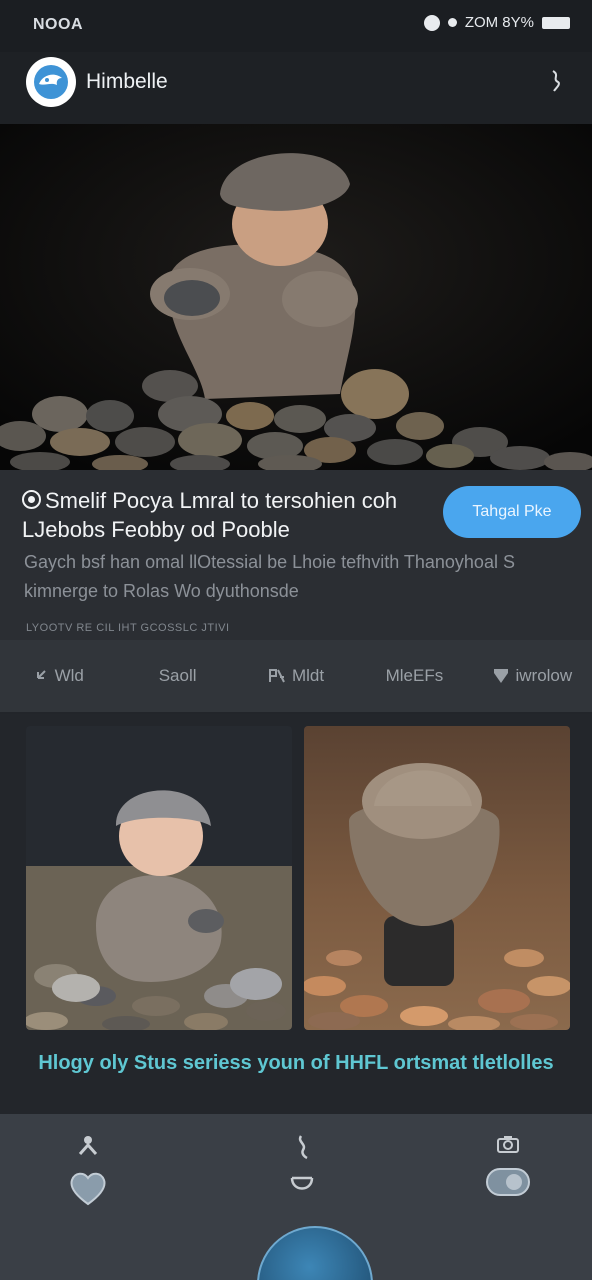 This screenshot has width=592, height=1280. What do you see at coordinates (296, 88) in the screenshot?
I see `app-header: Himbelle` at bounding box center [296, 88].